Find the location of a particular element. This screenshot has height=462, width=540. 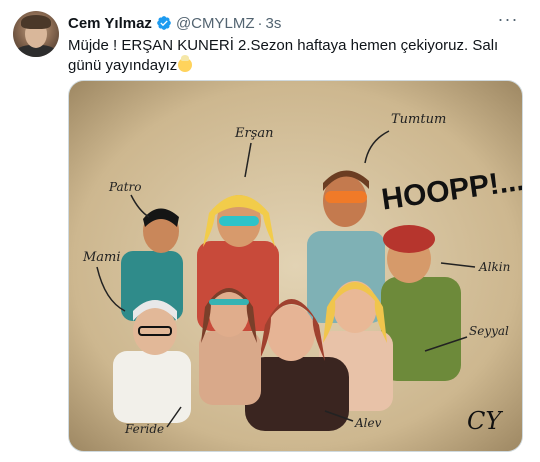

avatar-hair is located at coordinates (36, 22).